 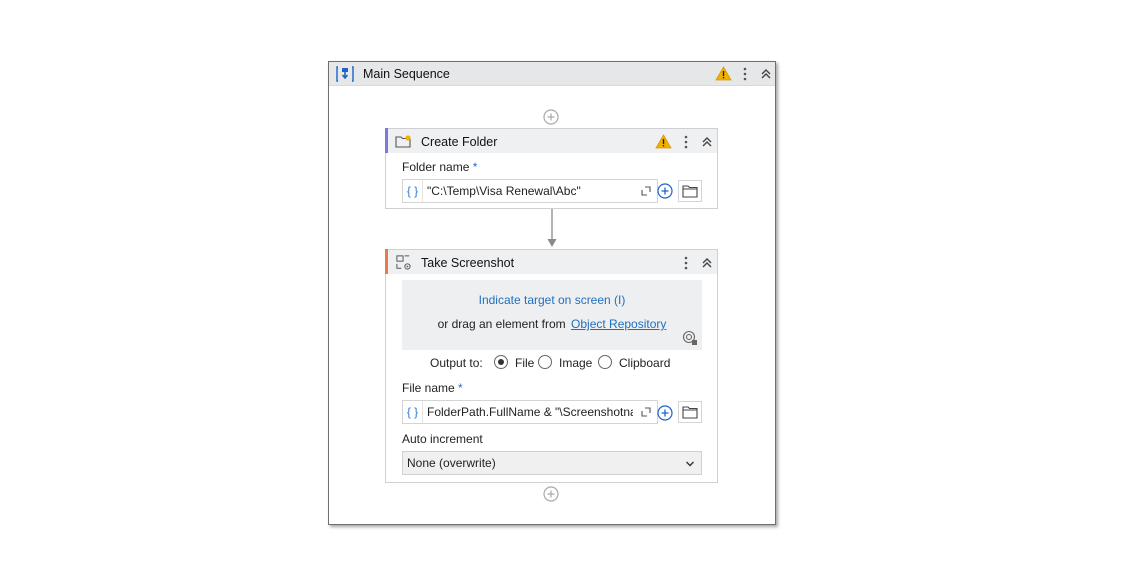 I want to click on take-screenshot-title: Take Screenshot, so click(x=468, y=263).